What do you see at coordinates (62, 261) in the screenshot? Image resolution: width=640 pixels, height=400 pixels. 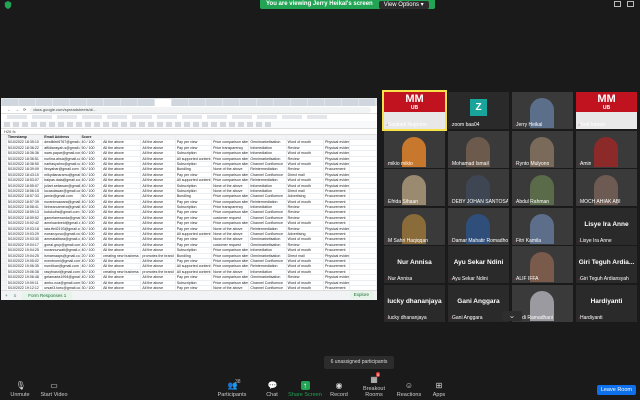 I see `table-cell: ecentnomi@gmail.com` at bounding box center [62, 261].